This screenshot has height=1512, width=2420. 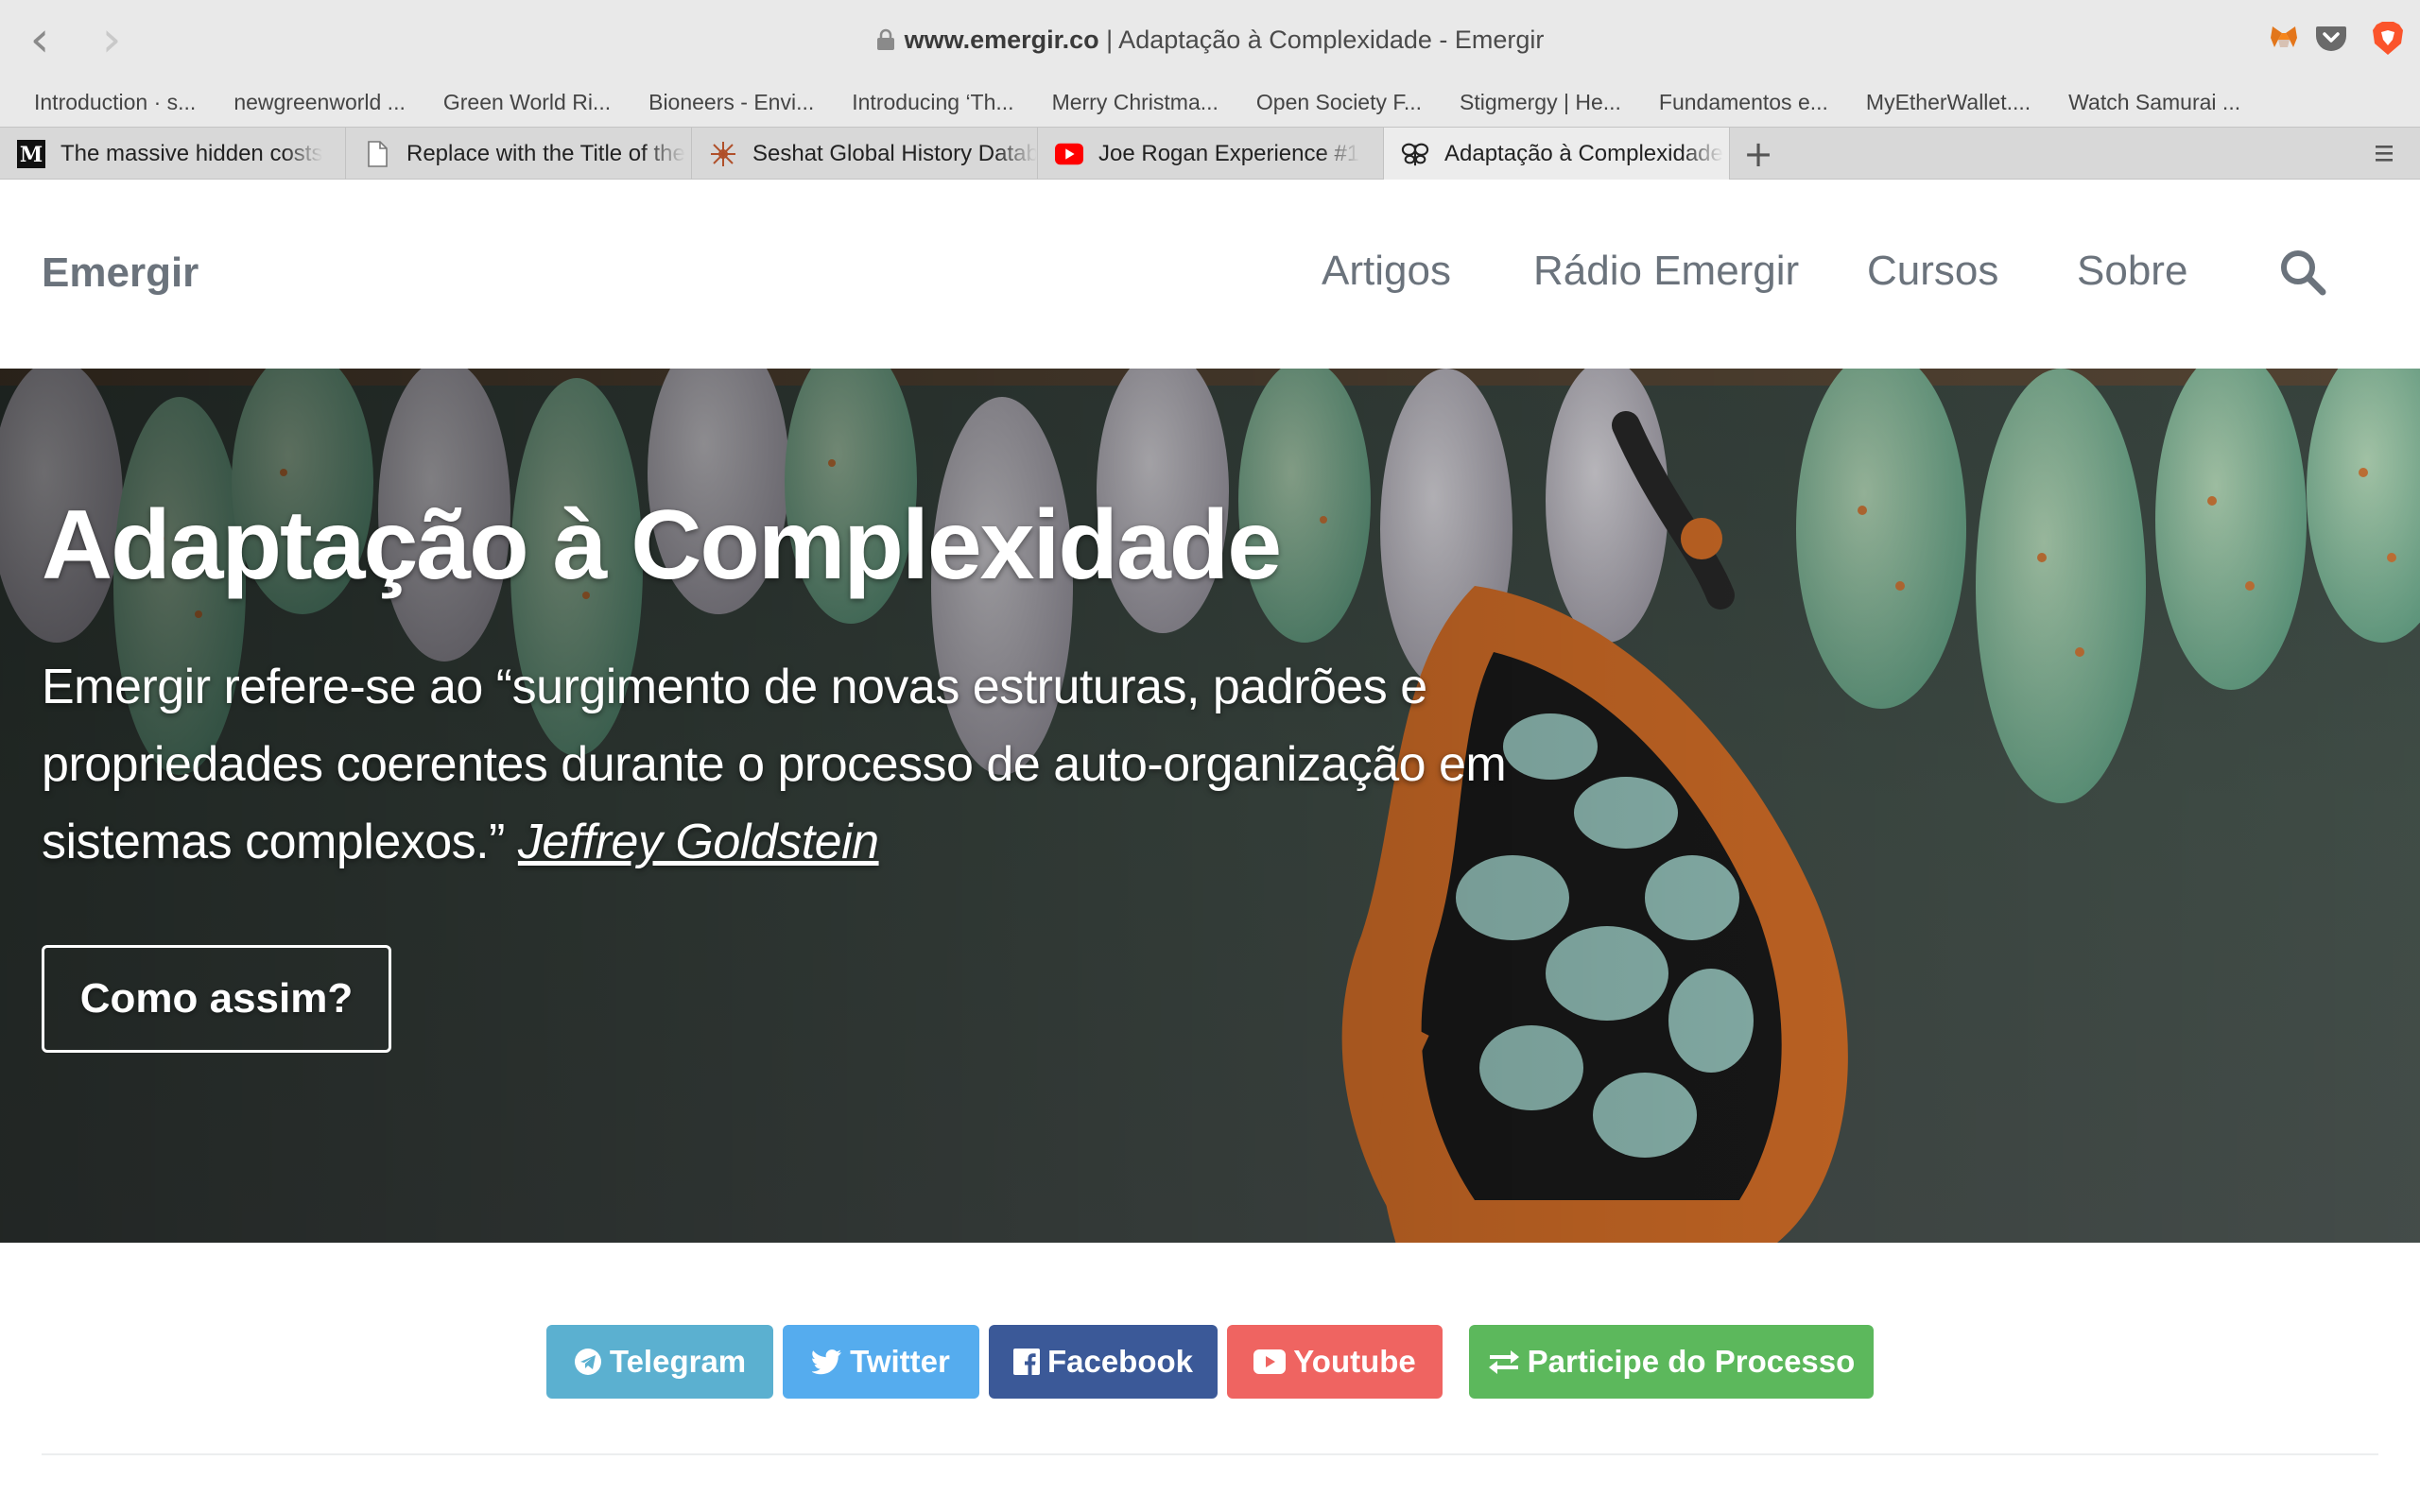 What do you see at coordinates (698, 842) in the screenshot?
I see `hero-author-link: Jeffrey Goldstein` at bounding box center [698, 842].